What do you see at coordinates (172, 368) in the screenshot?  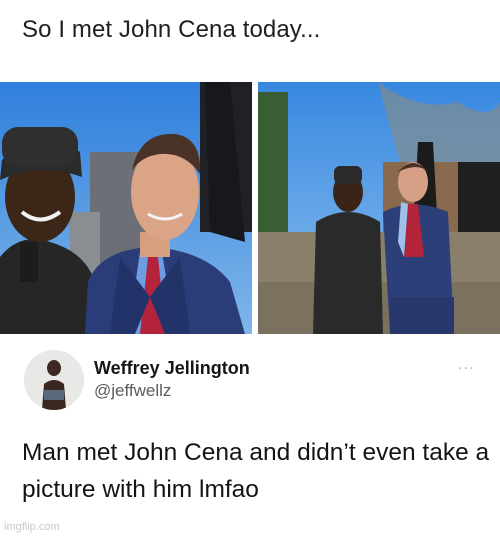 I see `display-name: Weffrey Jellington` at bounding box center [172, 368].